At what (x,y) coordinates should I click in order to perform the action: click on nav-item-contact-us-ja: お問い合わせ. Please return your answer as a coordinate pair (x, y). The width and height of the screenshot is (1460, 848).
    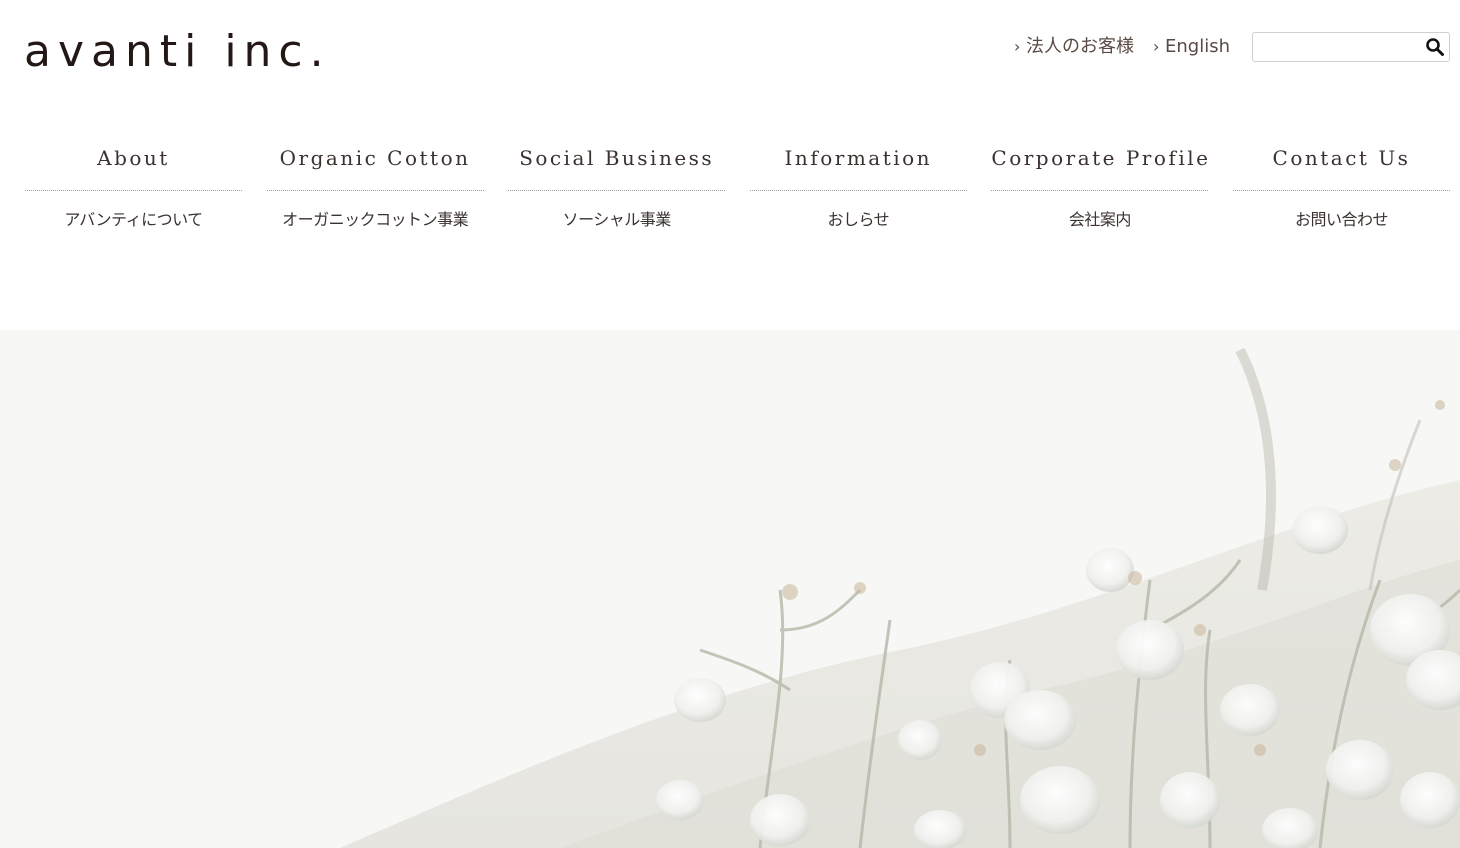
    Looking at the image, I should click on (1341, 219).